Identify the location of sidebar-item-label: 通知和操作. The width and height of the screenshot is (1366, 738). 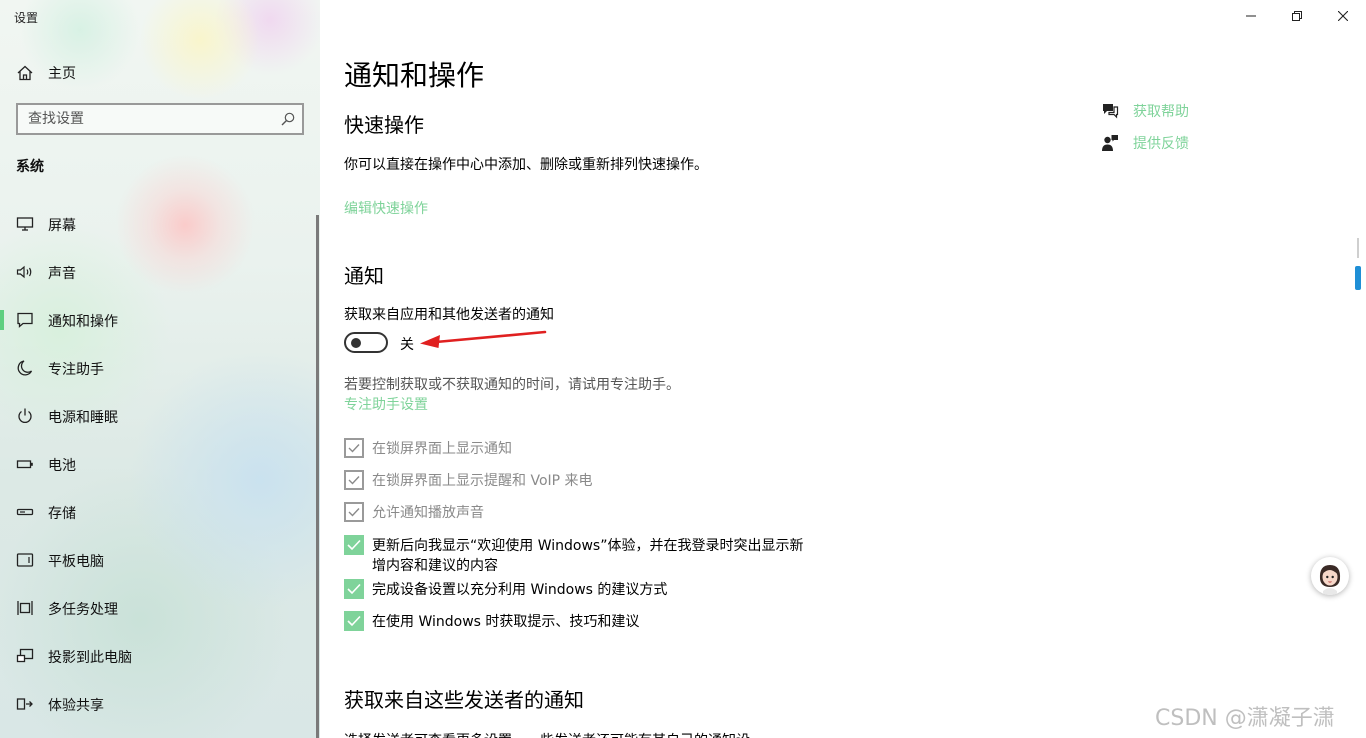
(83, 322).